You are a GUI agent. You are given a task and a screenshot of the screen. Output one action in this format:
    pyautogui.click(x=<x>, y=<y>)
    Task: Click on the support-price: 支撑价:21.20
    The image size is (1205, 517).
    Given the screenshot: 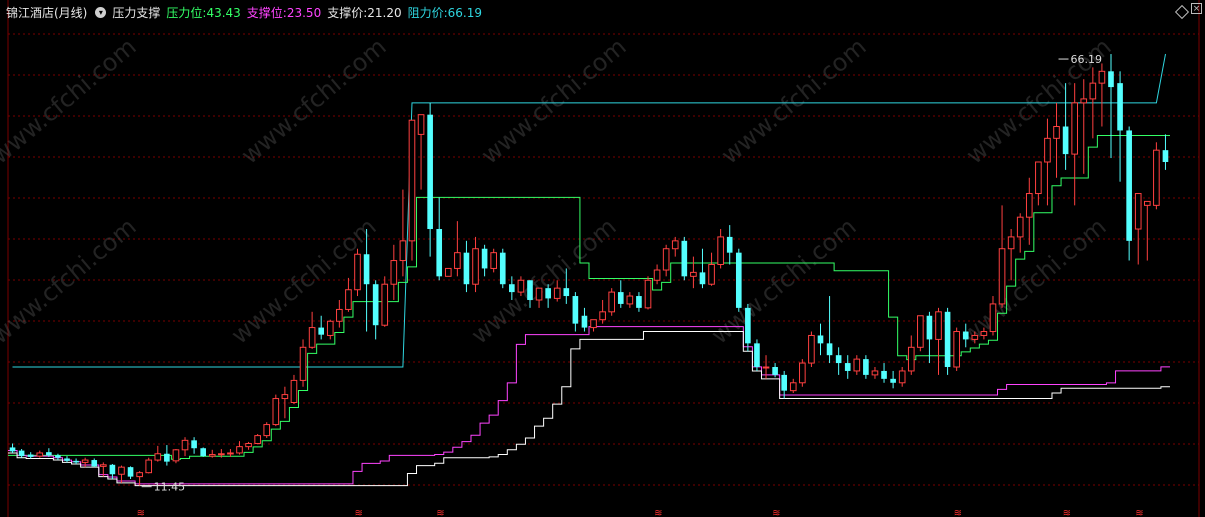 What is the action you would take?
    pyautogui.click(x=364, y=12)
    